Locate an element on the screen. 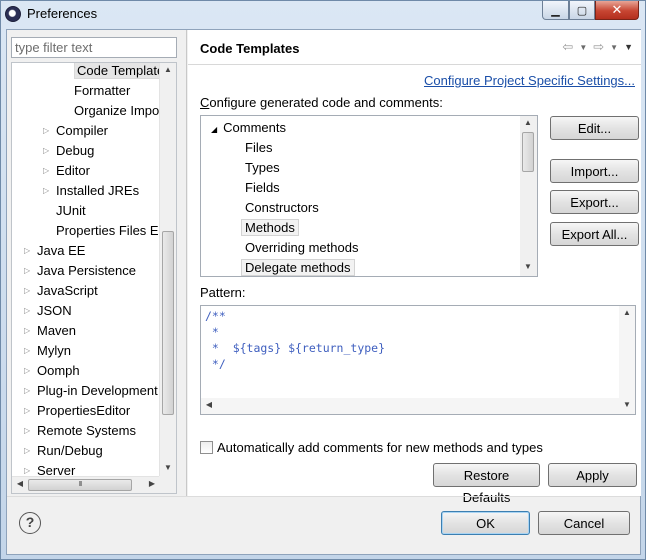  template-item: Files is located at coordinates (258, 148).